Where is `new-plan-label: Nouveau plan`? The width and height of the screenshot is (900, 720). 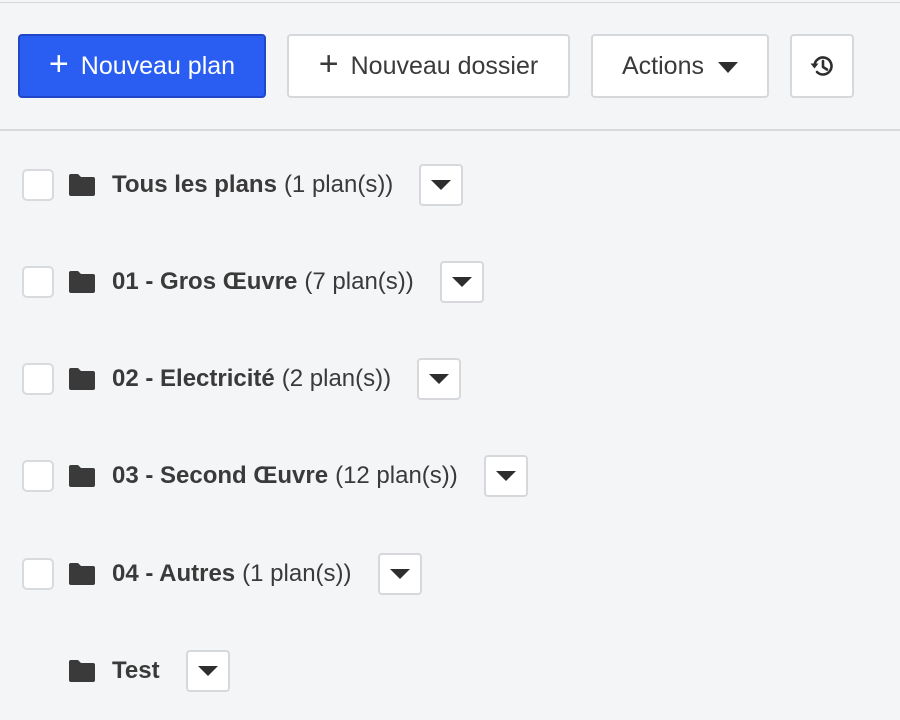
new-plan-label: Nouveau plan is located at coordinates (158, 65).